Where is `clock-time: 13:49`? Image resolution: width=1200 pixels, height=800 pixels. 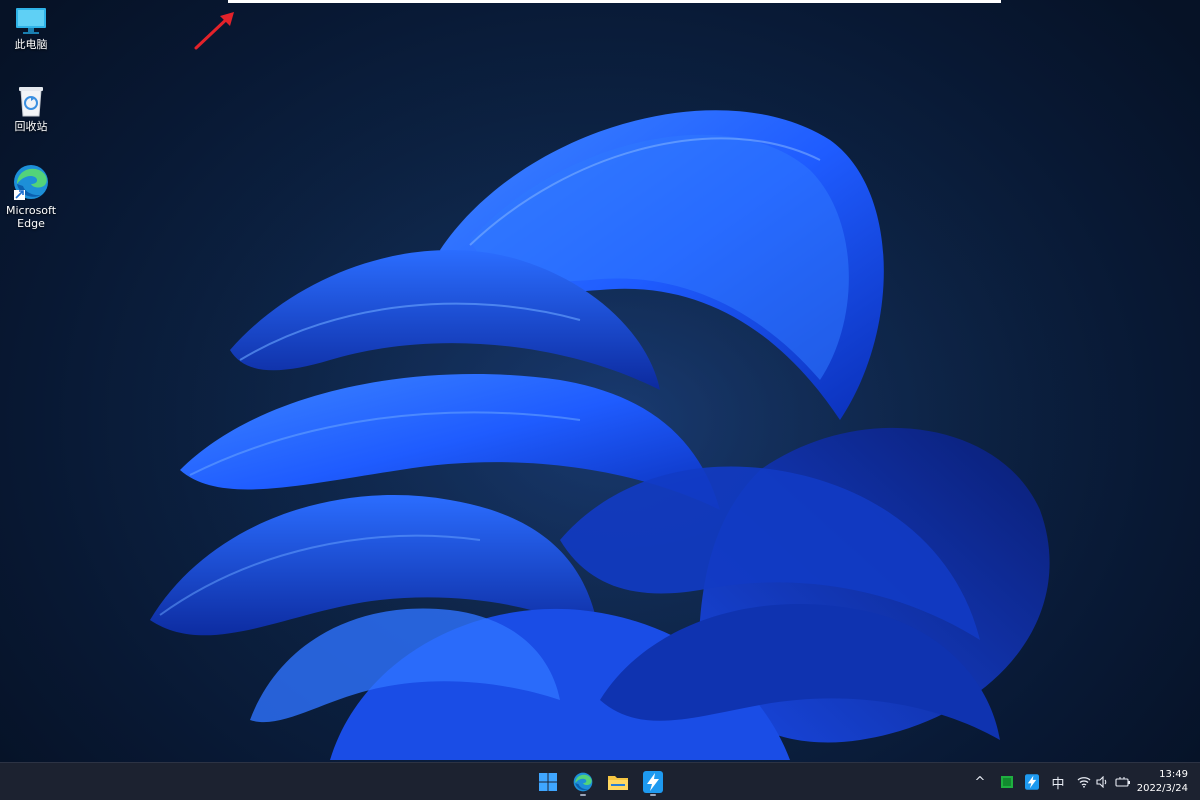 clock-time: 13:49 is located at coordinates (1173, 774).